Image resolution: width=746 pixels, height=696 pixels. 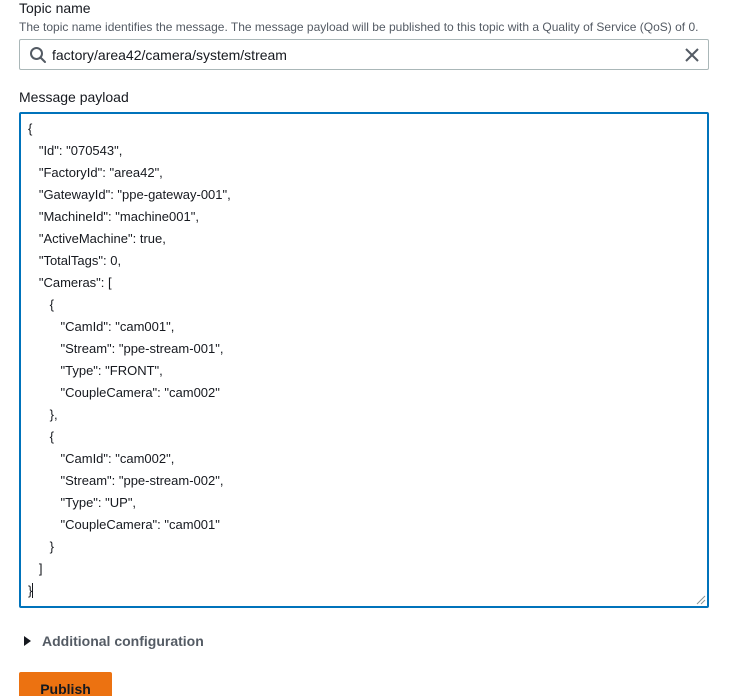 What do you see at coordinates (70, 282) in the screenshot?
I see `payload-line: "Cameras": [` at bounding box center [70, 282].